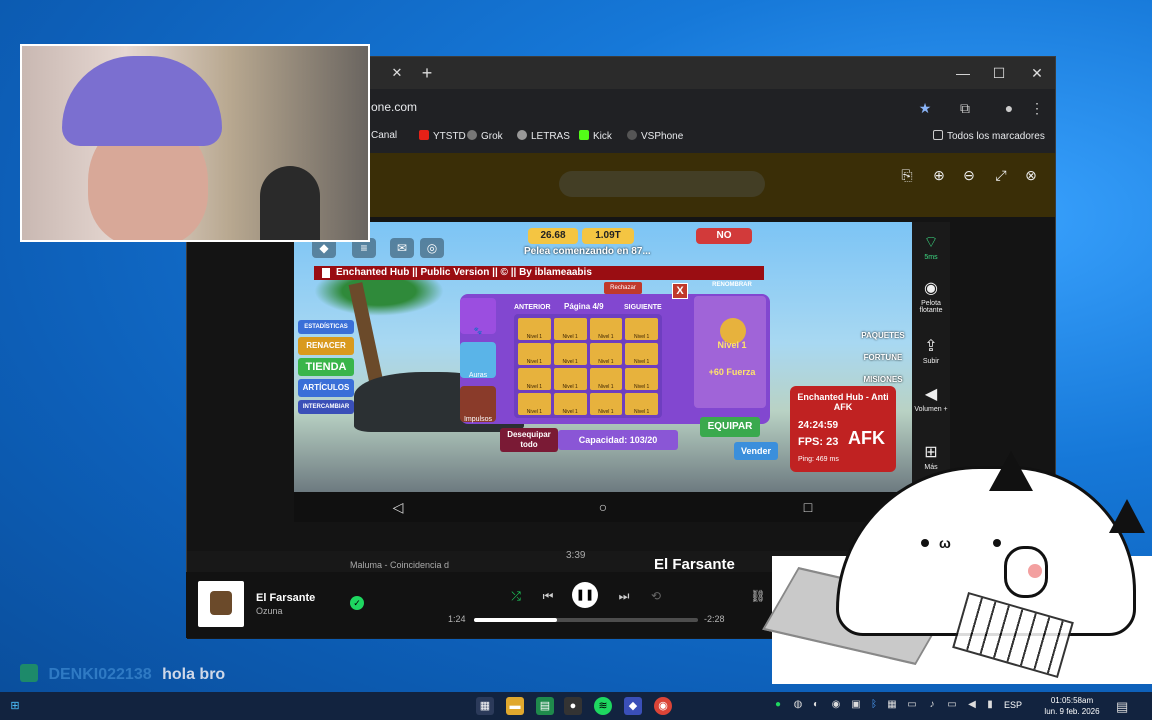 Image resolution: width=1152 pixels, height=720 pixels. Describe the element at coordinates (732, 288) in the screenshot. I see `rename-button: RENOMBRAR` at that location.